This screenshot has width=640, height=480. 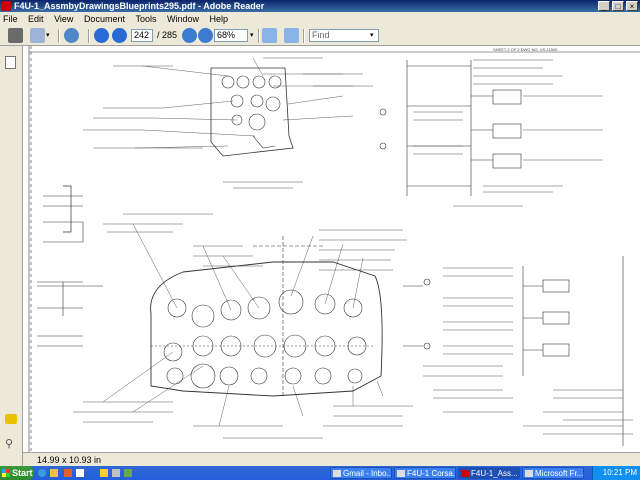 What do you see at coordinates (529, 473) in the screenshot?
I see `app-icon` at bounding box center [529, 473].